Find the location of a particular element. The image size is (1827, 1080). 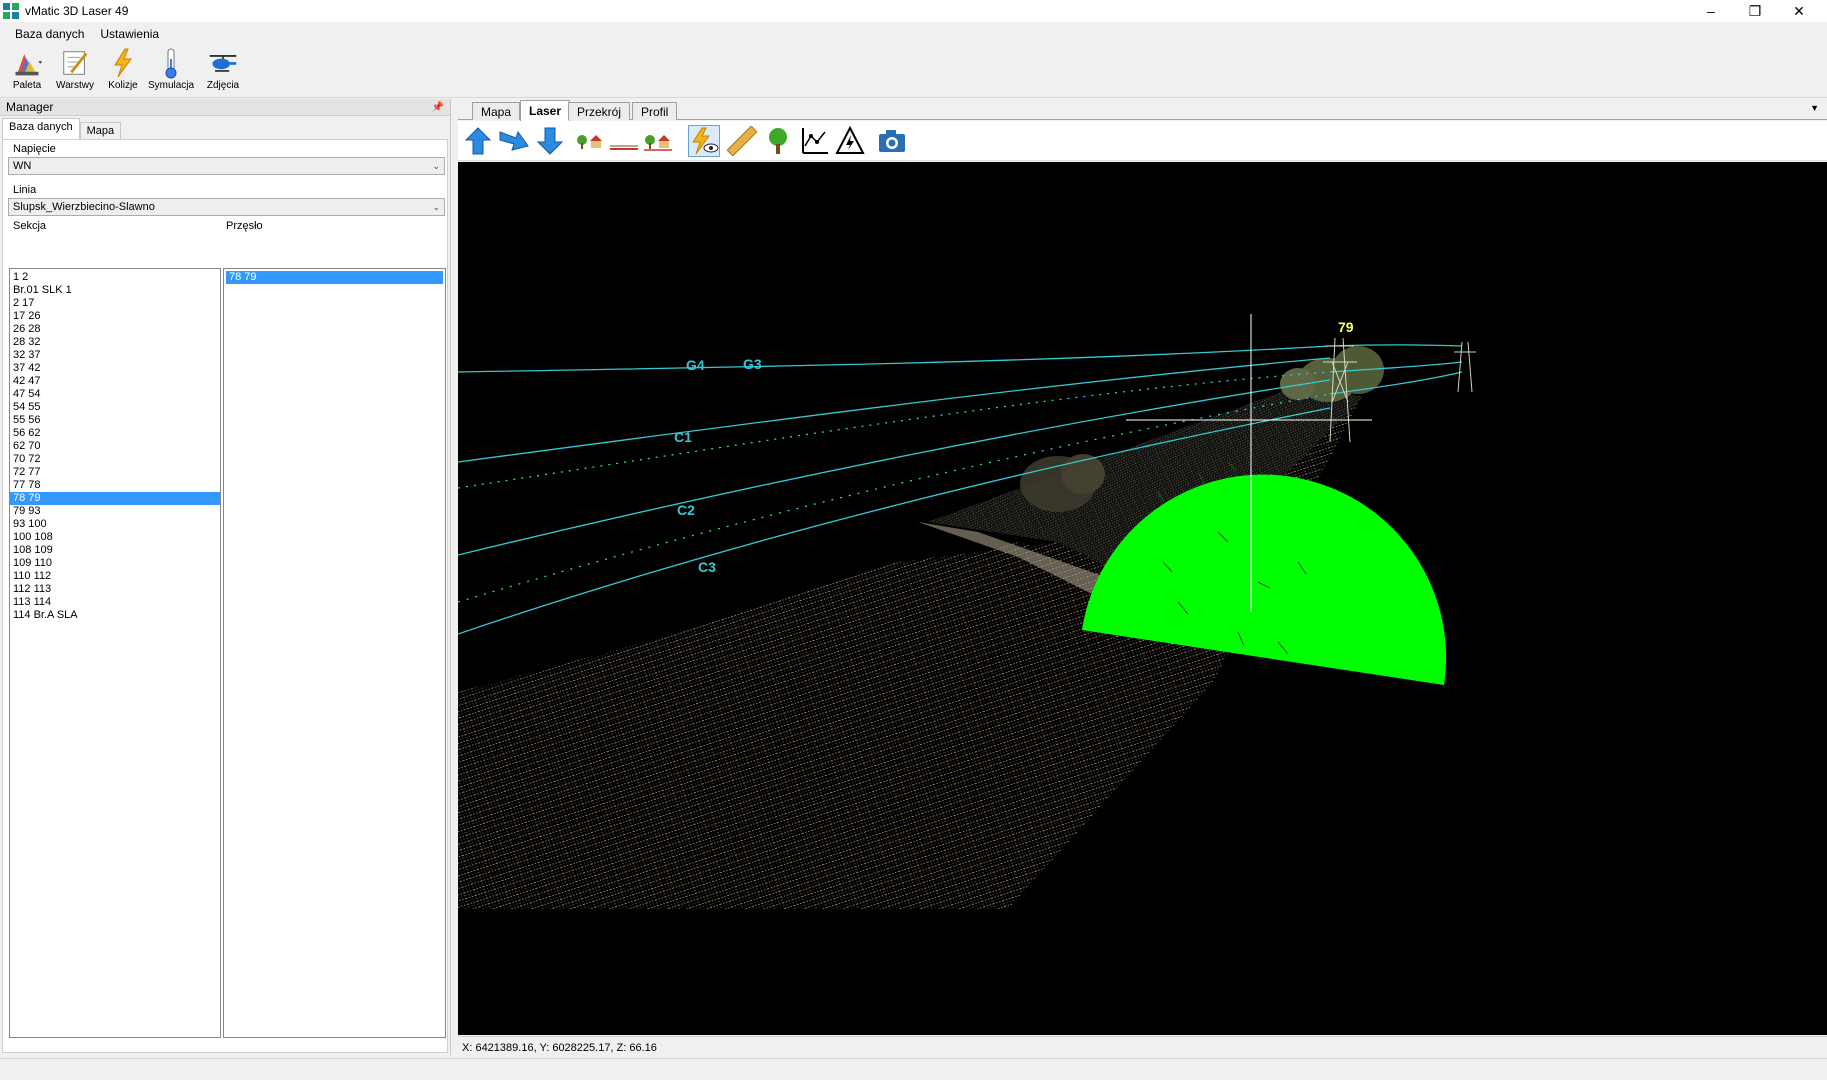

tab-profil: Profil is located at coordinates (655, 111).